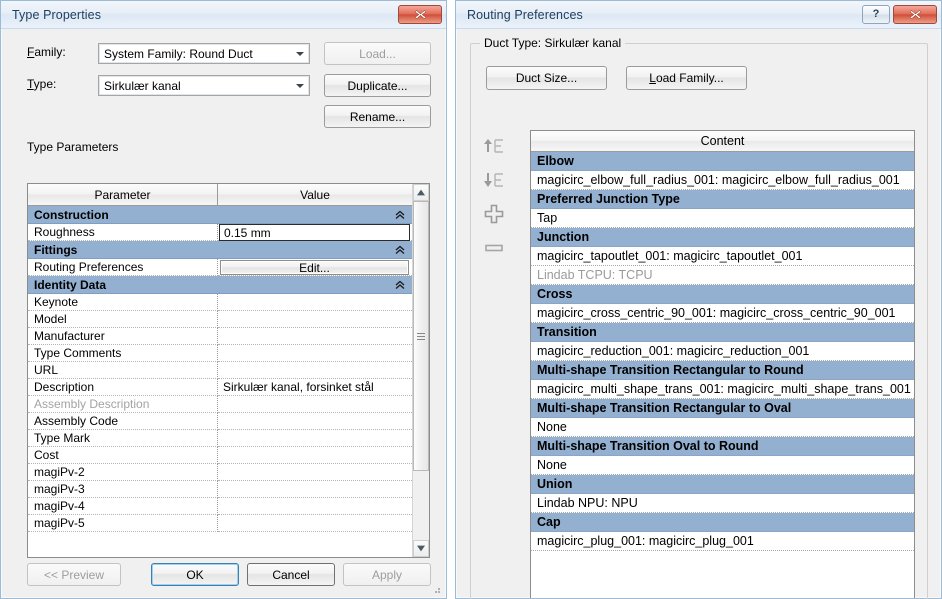  I want to click on scrollbar-track, so click(421, 370).